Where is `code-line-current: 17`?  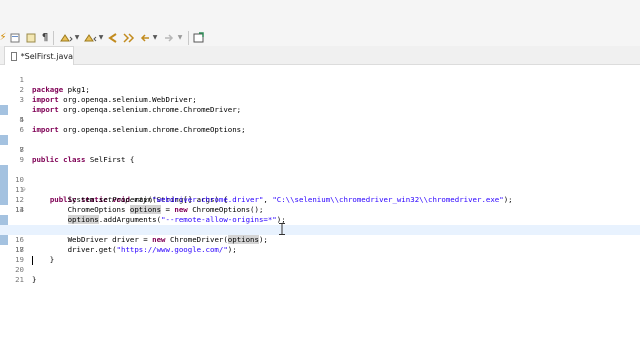 code-line-current: 17 is located at coordinates (320, 245).